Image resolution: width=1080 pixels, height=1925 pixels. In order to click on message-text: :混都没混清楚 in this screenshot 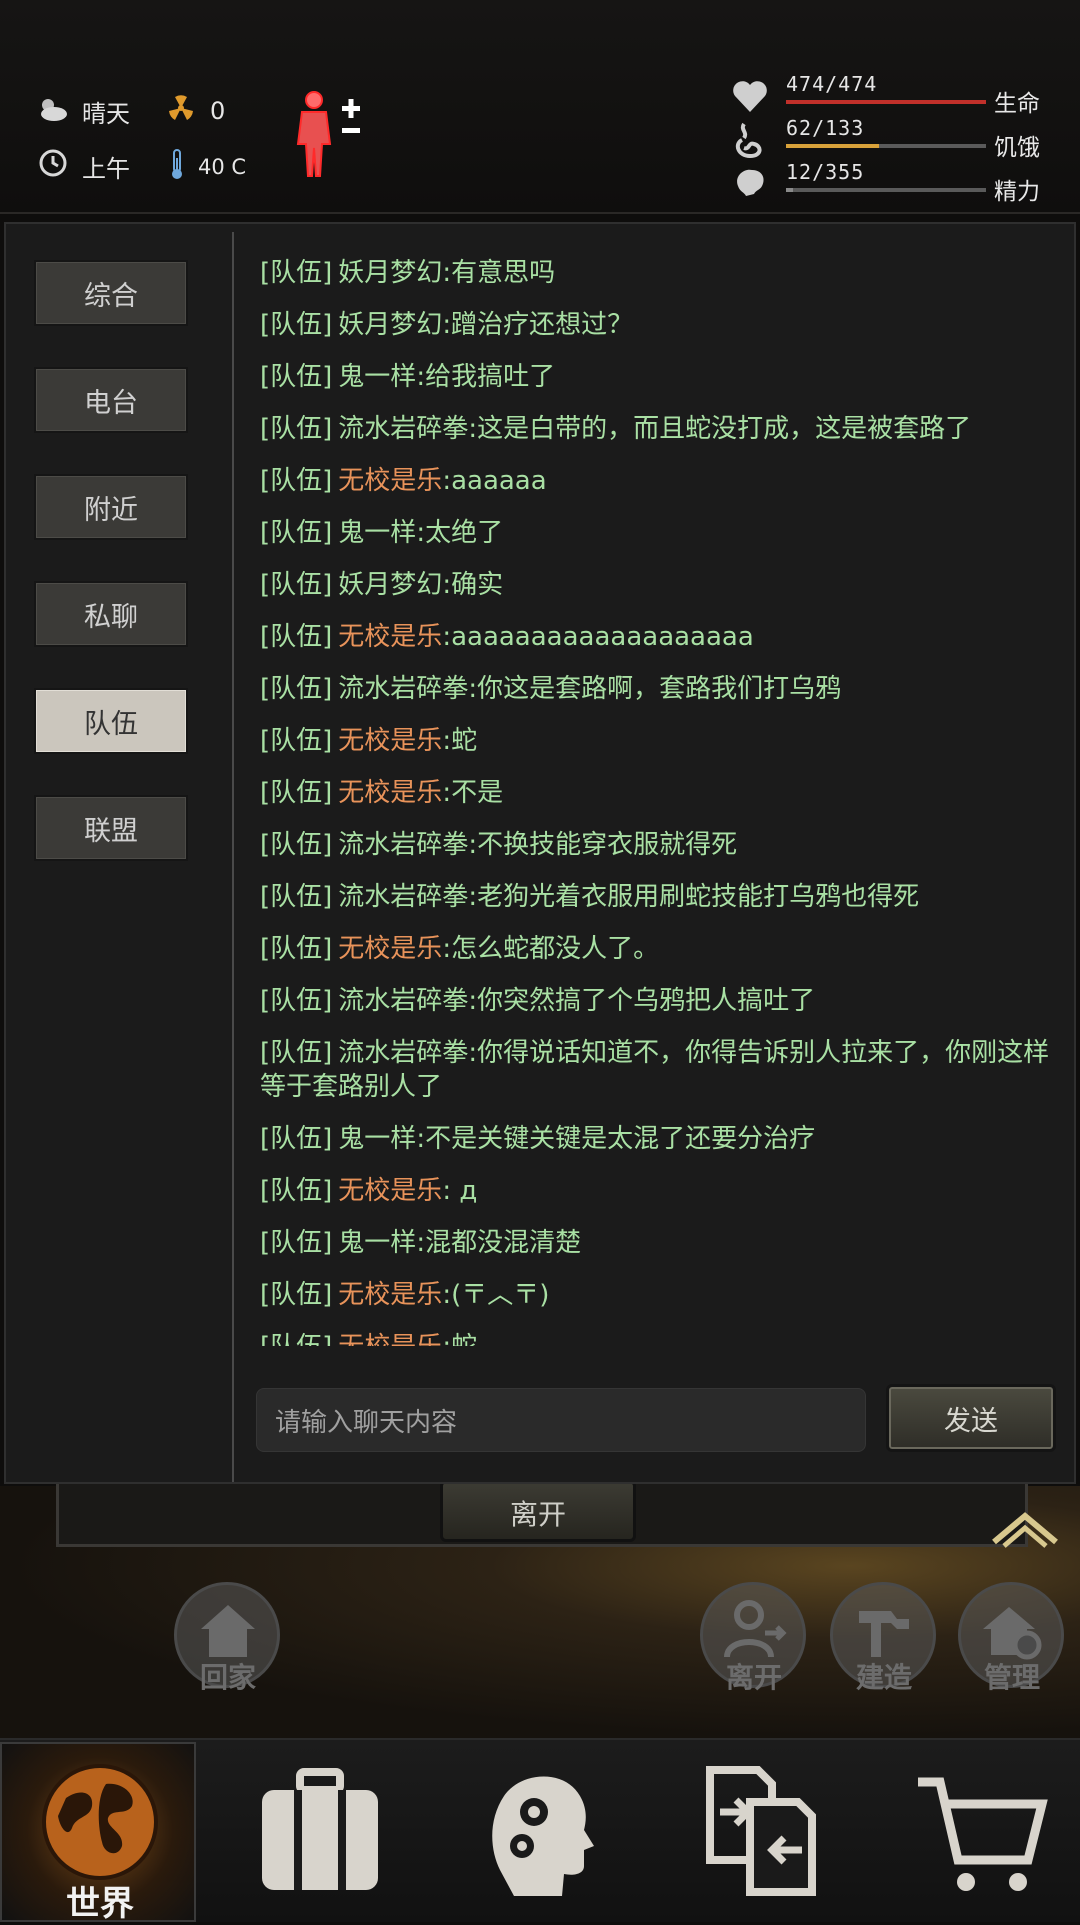, I will do `click(499, 1243)`.